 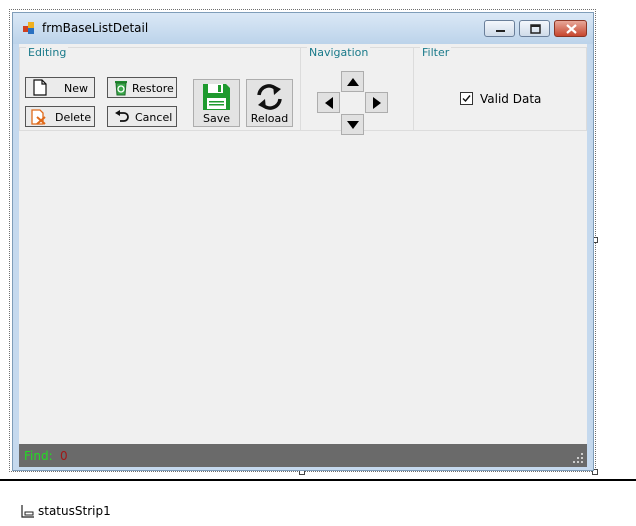 What do you see at coordinates (216, 118) in the screenshot?
I see `save-button-label: Save` at bounding box center [216, 118].